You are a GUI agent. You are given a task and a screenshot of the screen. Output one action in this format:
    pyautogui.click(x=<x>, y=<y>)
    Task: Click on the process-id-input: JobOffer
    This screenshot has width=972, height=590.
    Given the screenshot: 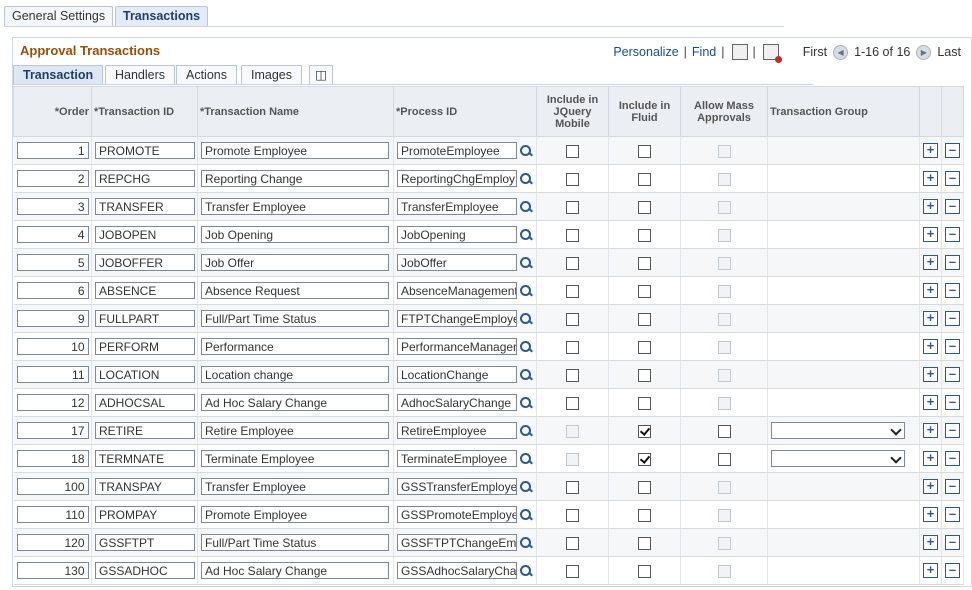 What is the action you would take?
    pyautogui.click(x=457, y=262)
    